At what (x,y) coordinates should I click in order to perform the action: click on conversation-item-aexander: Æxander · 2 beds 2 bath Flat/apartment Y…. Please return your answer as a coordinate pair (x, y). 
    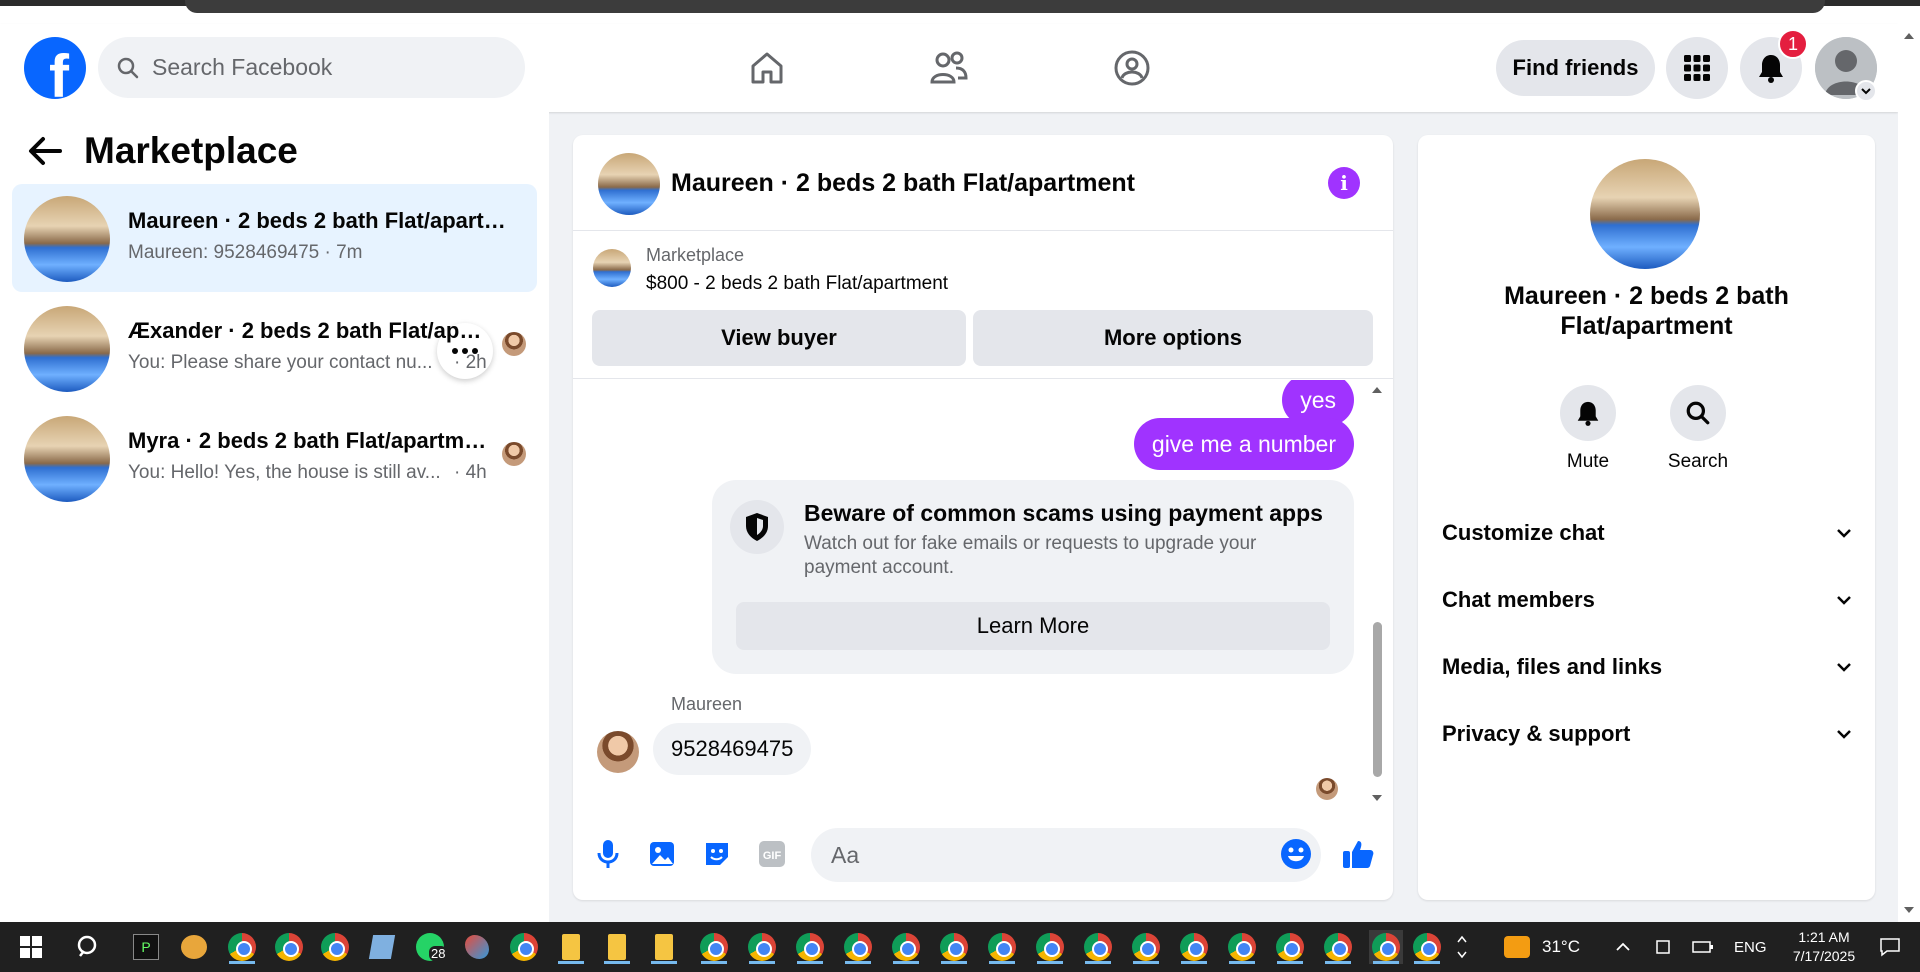
    Looking at the image, I should click on (274, 348).